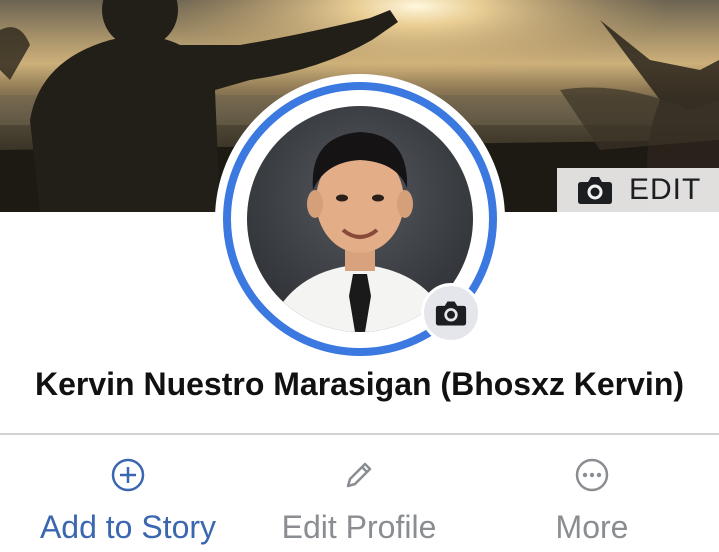 This screenshot has width=719, height=552. Describe the element at coordinates (128, 527) in the screenshot. I see `add-to-story-label: Add to Story` at that location.